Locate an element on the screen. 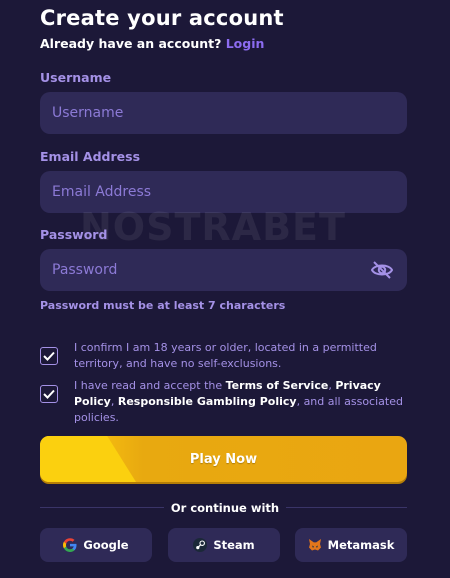  page-title: Create your account is located at coordinates (162, 18).